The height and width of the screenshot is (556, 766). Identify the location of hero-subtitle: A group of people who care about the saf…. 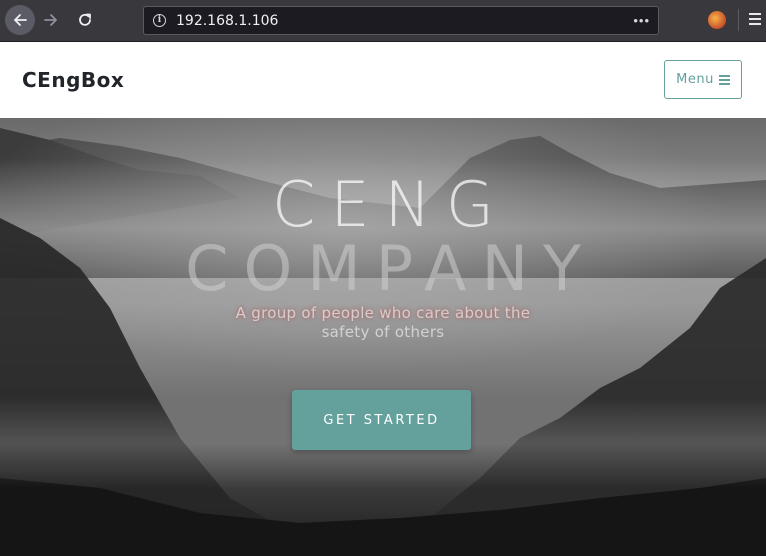
(383, 323).